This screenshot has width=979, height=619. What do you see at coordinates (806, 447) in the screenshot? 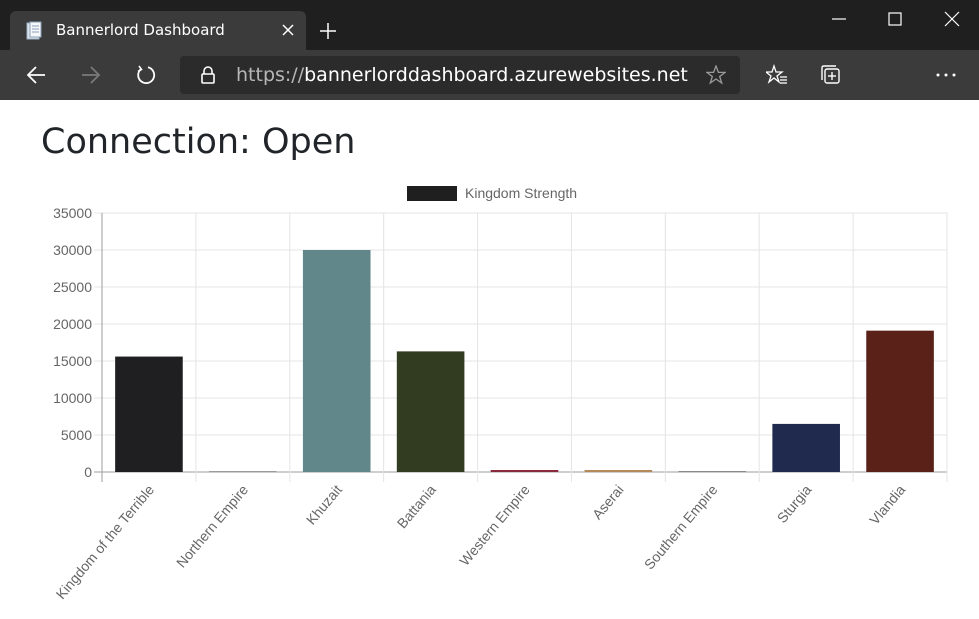
I see `bar-sturgia` at bounding box center [806, 447].